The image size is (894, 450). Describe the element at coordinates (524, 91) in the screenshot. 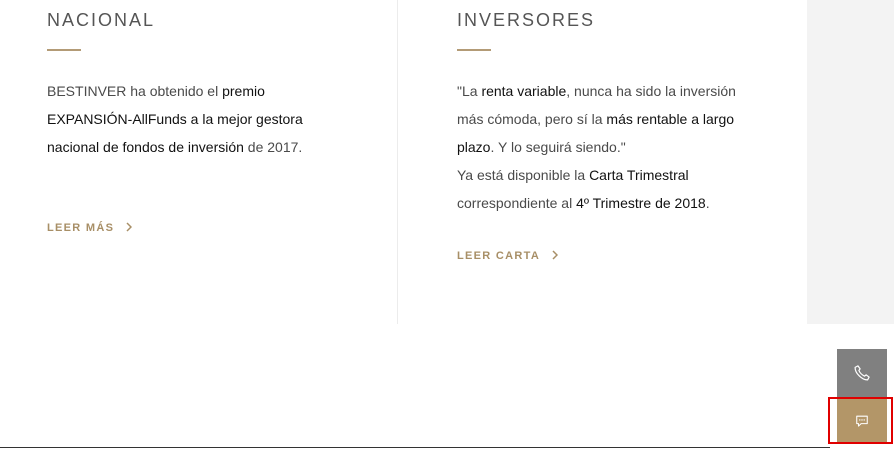

I see `highlighted-text: renta variable` at that location.